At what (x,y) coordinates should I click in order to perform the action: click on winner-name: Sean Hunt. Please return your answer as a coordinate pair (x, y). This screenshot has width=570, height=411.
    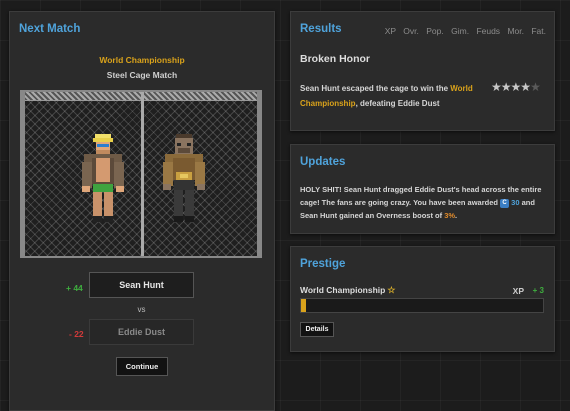
    Looking at the image, I should click on (141, 285).